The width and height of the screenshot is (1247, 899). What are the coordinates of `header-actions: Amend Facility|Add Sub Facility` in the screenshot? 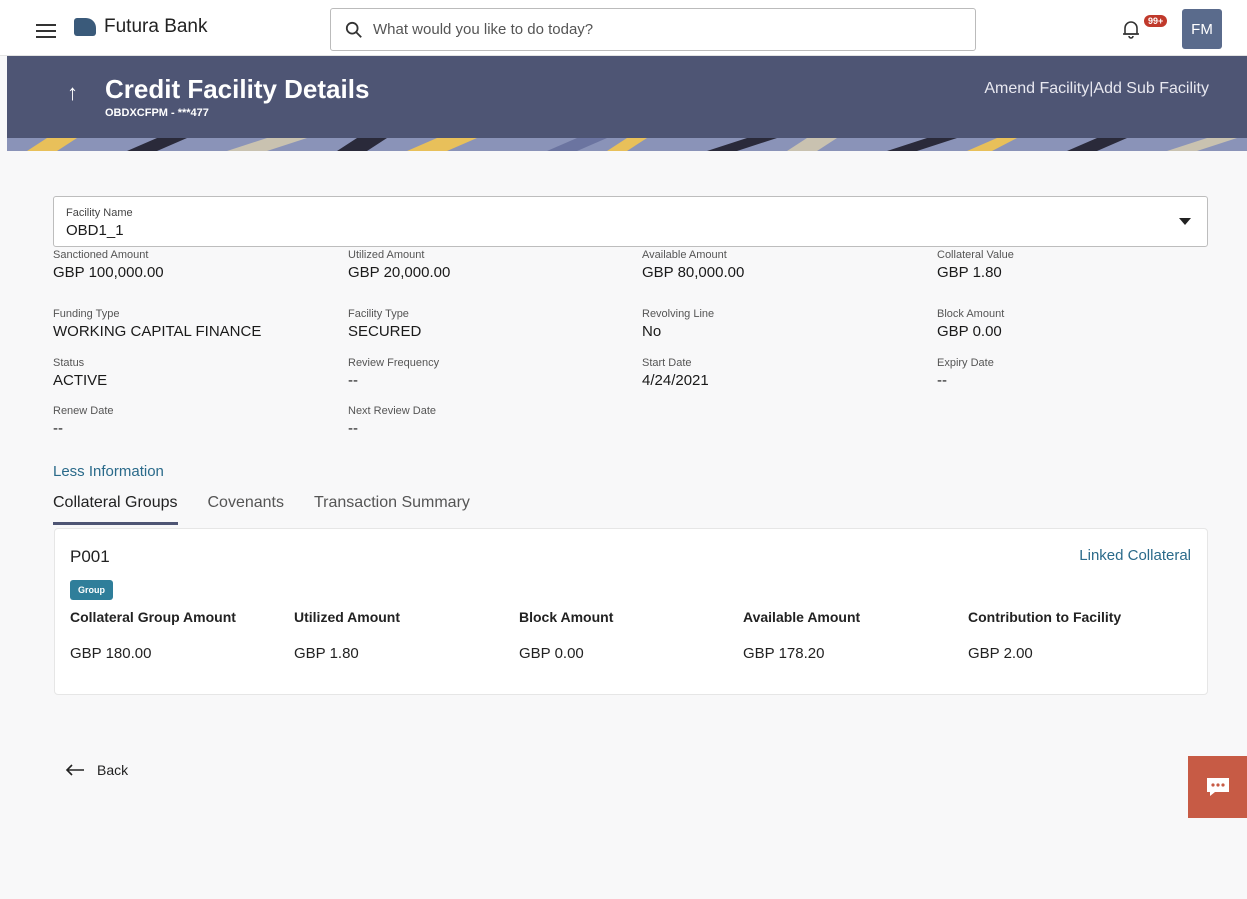 It's located at (1096, 89).